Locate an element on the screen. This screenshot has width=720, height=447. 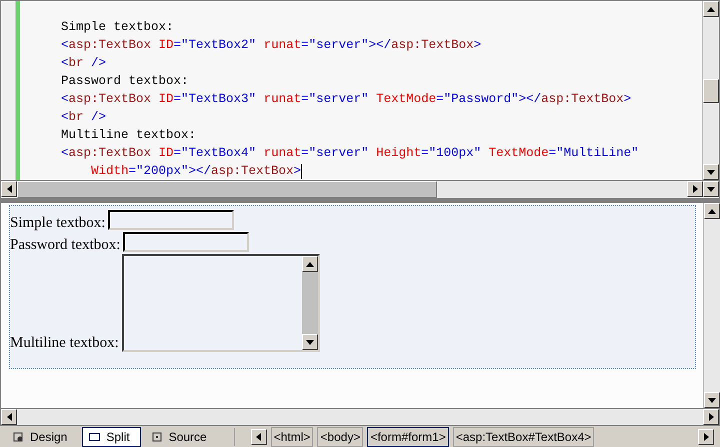
field-label: Multiline textbox: is located at coordinates (65, 343).